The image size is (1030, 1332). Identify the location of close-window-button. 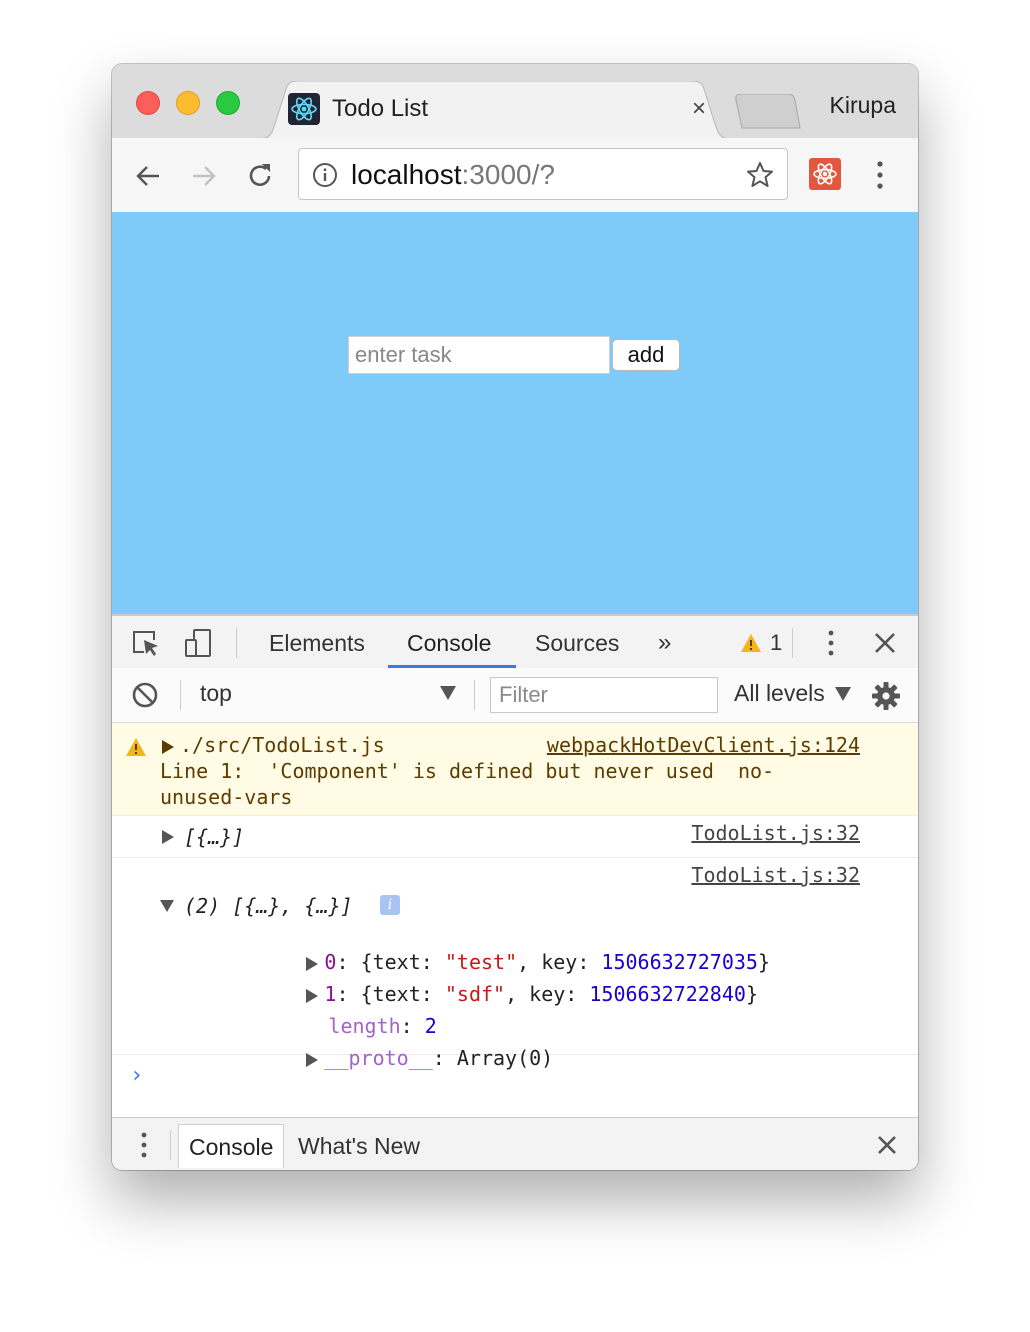
(148, 103).